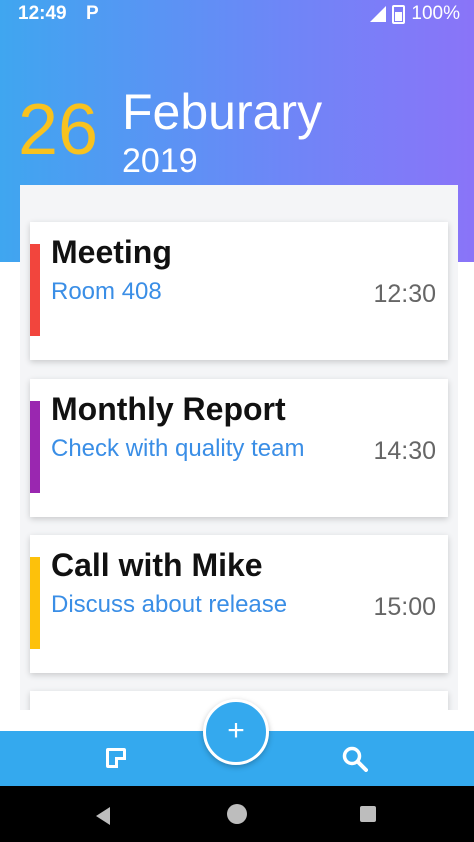 Image resolution: width=474 pixels, height=842 pixels. What do you see at coordinates (368, 814) in the screenshot?
I see `recents-icon` at bounding box center [368, 814].